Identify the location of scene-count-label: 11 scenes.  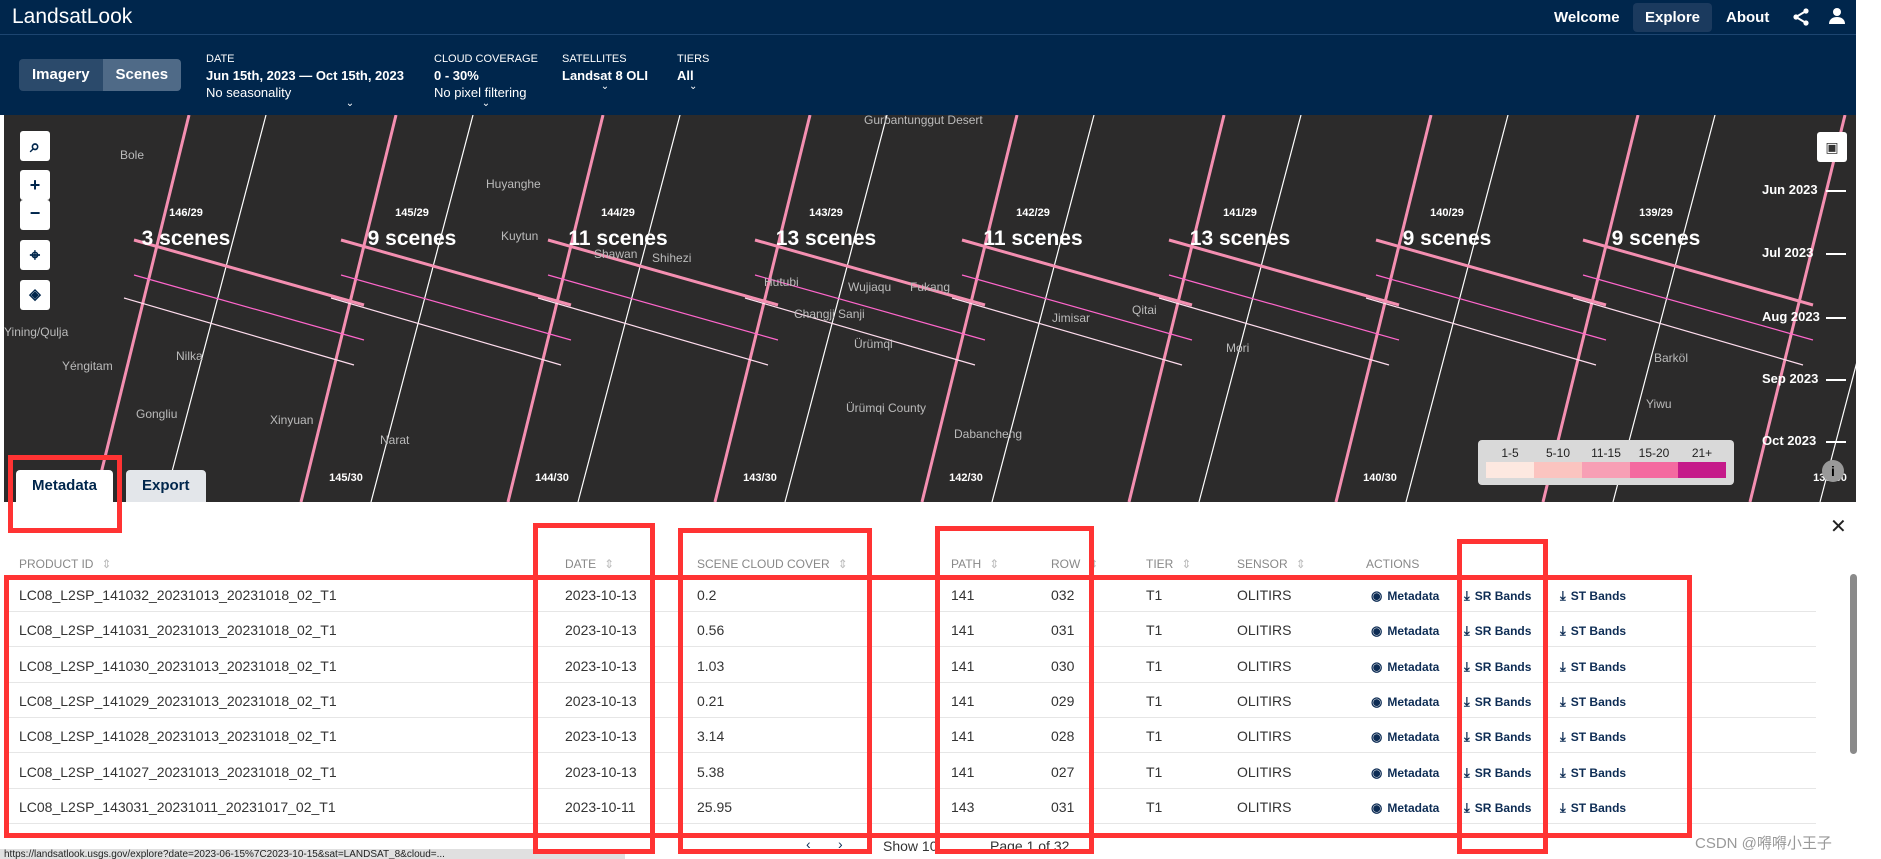
(1032, 239).